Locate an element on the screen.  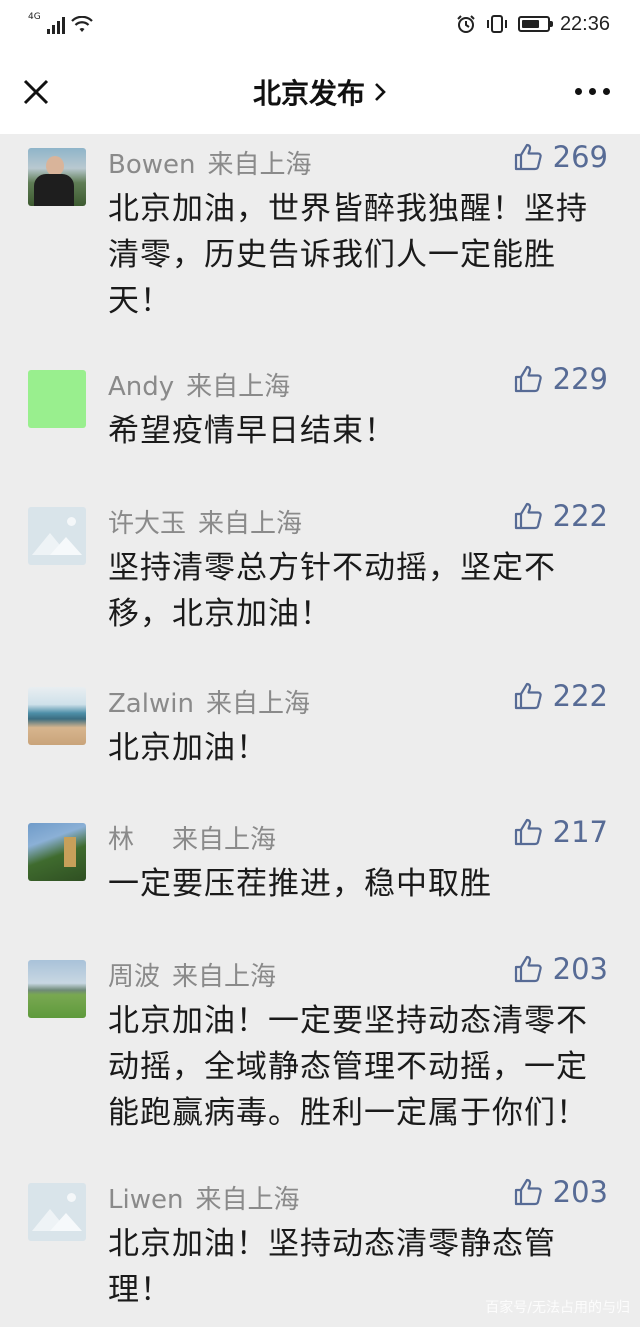
comment-author: Zalwin 来自上海 is located at coordinates (209, 701).